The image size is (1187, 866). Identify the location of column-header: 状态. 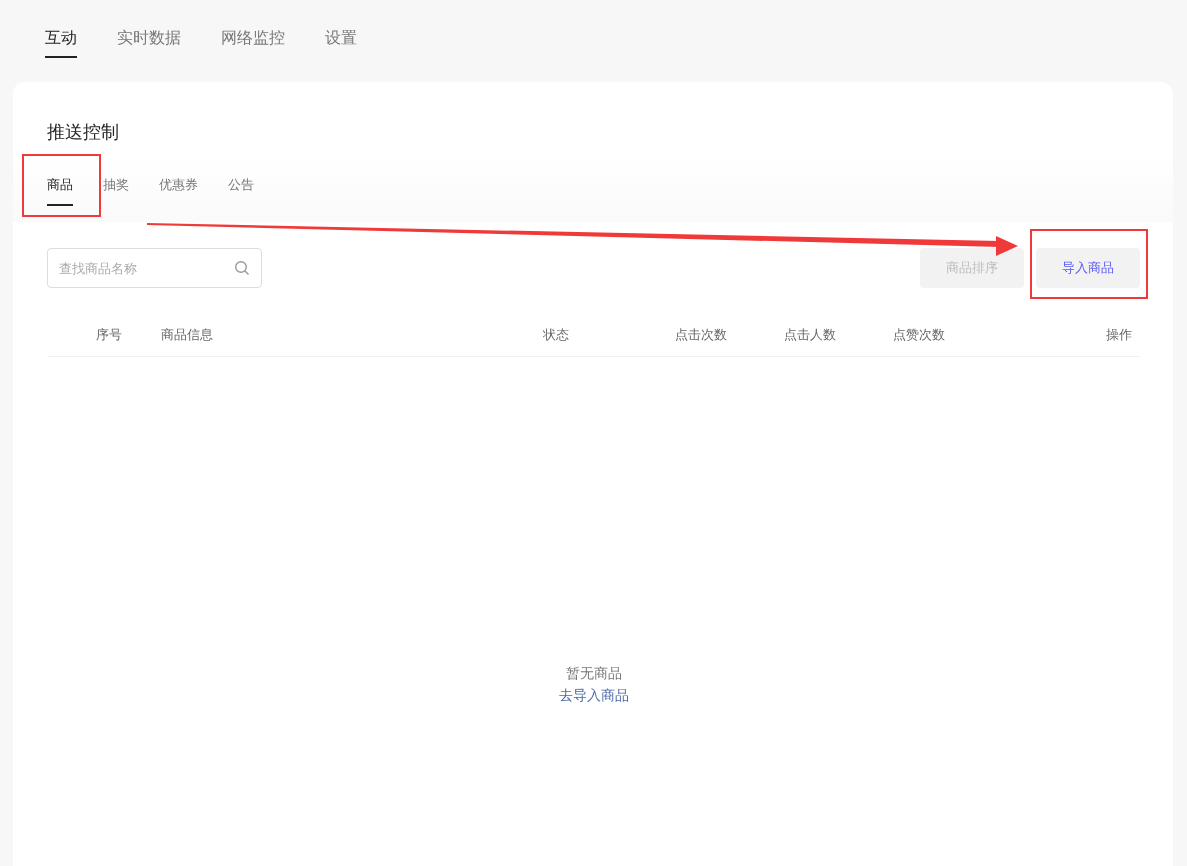
(556, 335).